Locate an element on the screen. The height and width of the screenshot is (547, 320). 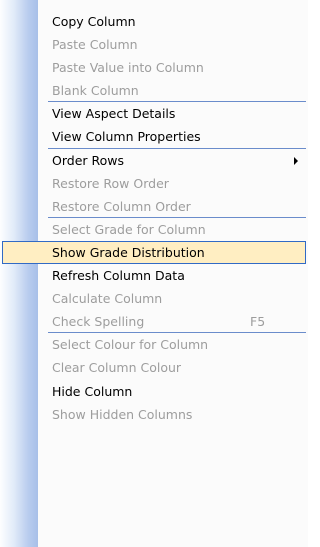
menu-item-select-grade-for-column: Select Grade for Column is located at coordinates (154, 229).